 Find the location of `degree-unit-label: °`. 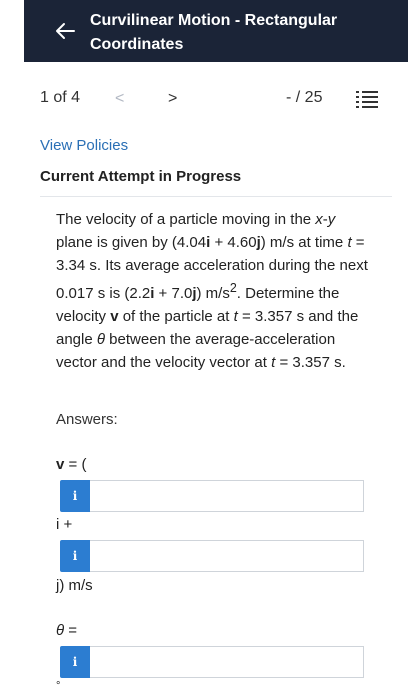

degree-unit-label: ° is located at coordinates (58, 686).